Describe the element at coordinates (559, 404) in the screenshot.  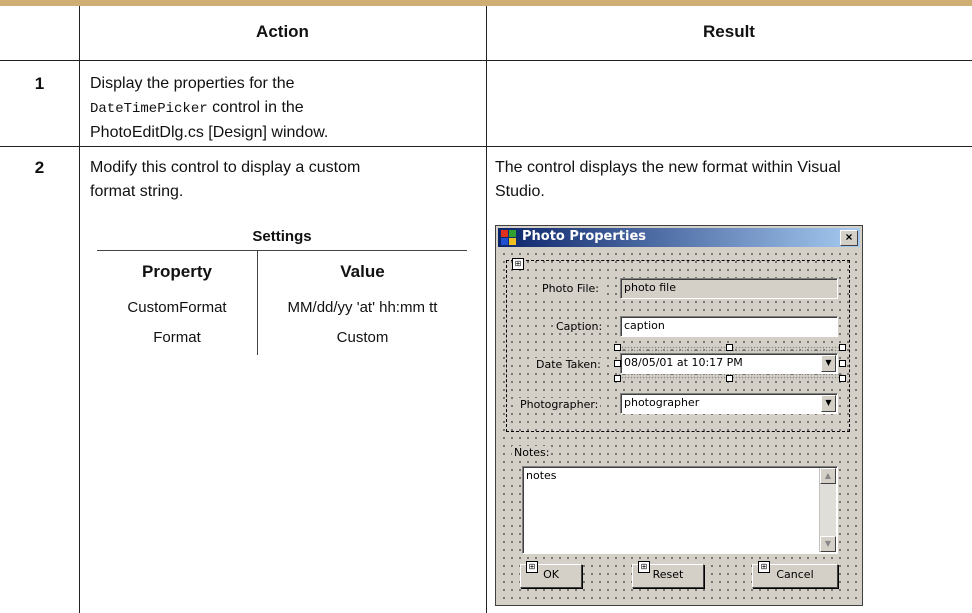
I see `photographer-label: Photographer:` at that location.